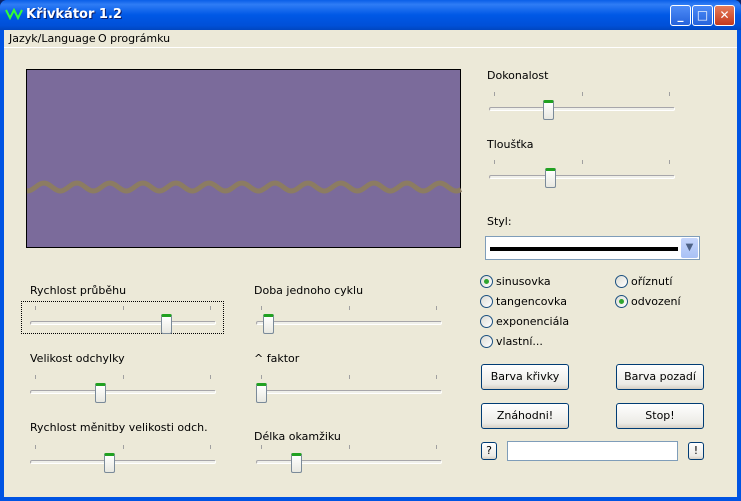  Describe the element at coordinates (14, 14) in the screenshot. I see `app-wave-icon` at that location.